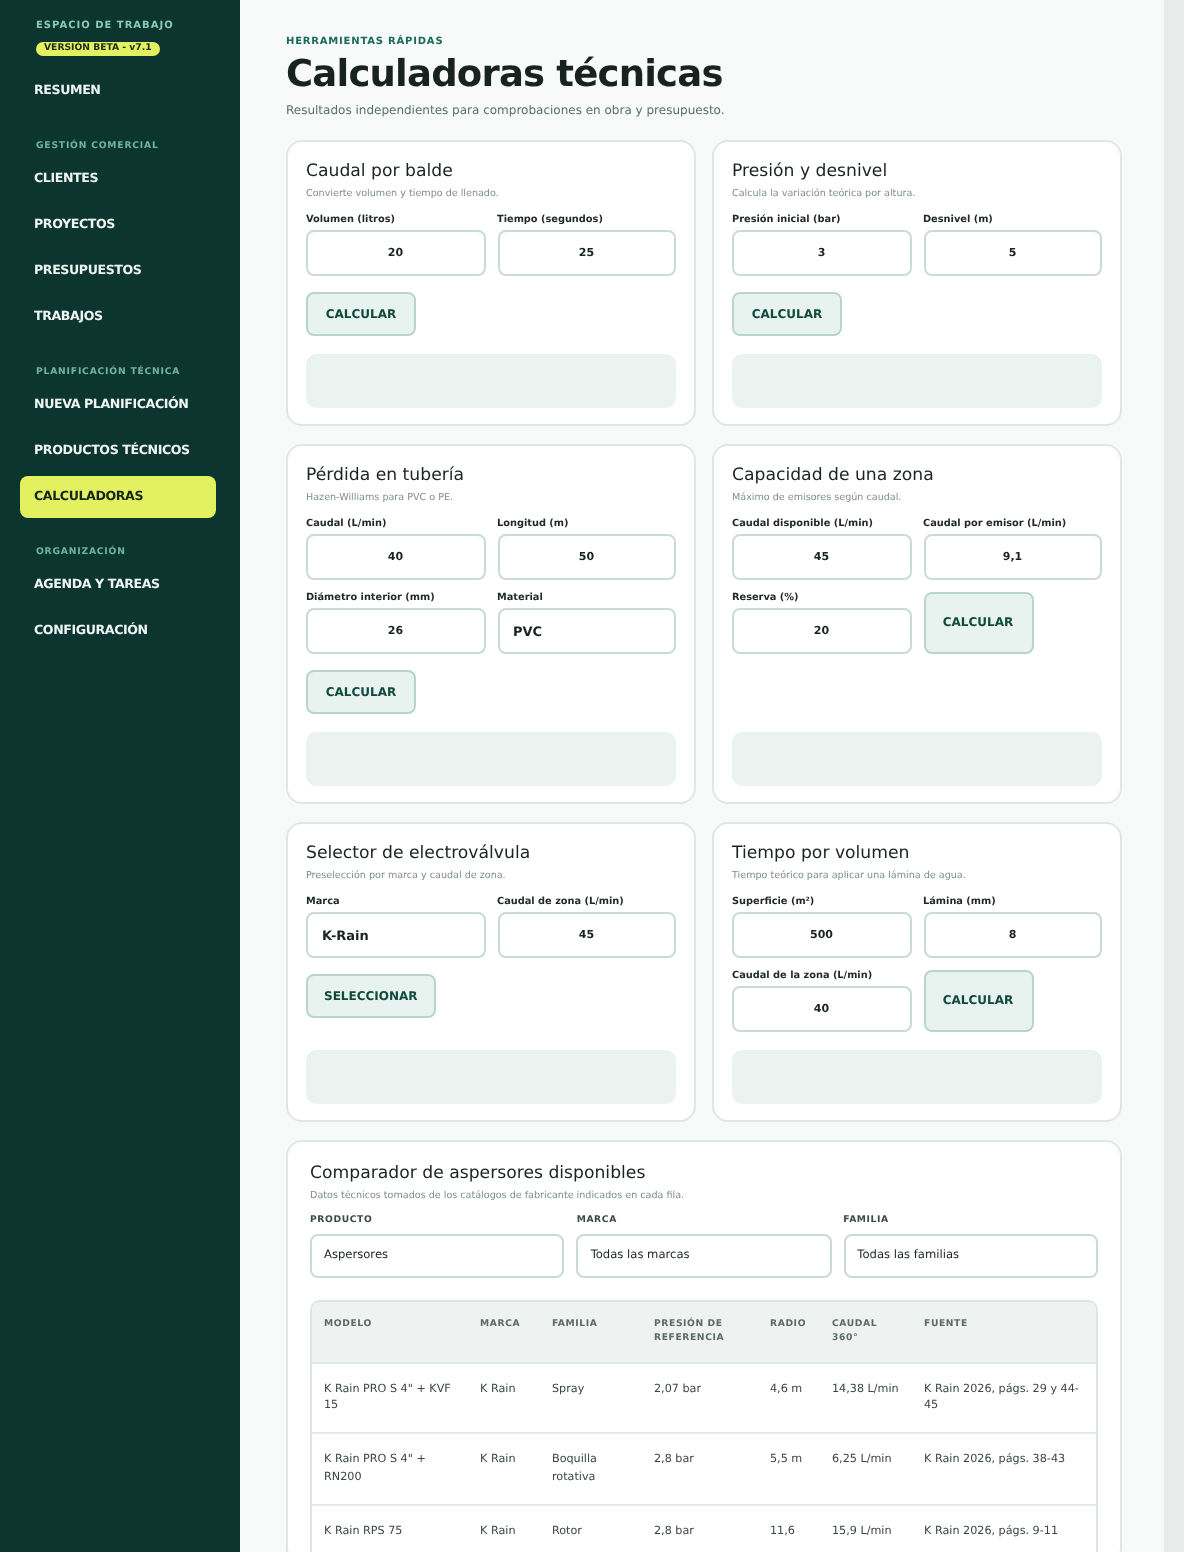  Describe the element at coordinates (419, 854) in the screenshot. I see `card-title: Selector de electroválvula` at that location.